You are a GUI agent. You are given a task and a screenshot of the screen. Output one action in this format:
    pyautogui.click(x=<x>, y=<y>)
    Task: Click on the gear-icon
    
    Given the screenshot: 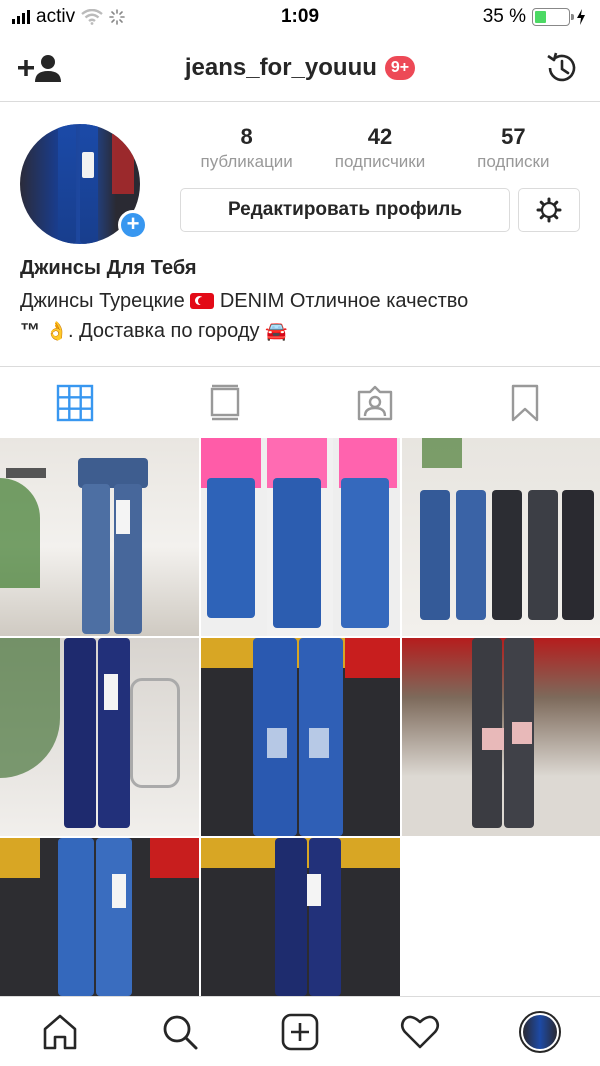 What is the action you would take?
    pyautogui.click(x=549, y=210)
    